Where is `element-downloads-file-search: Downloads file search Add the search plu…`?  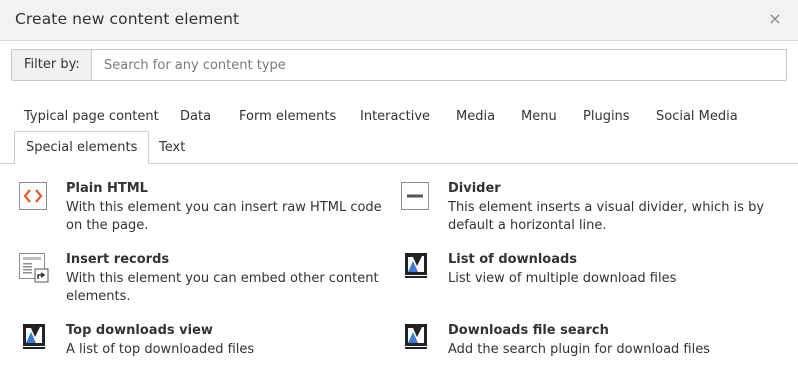 element-downloads-file-search: Downloads file search Add the search plu… is located at coordinates (590, 353).